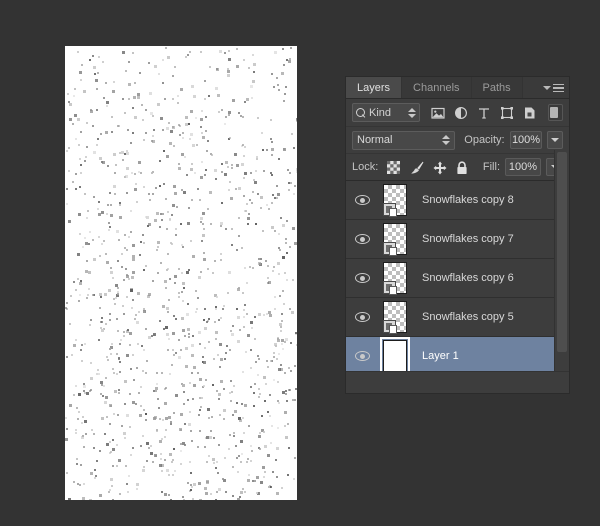  Describe the element at coordinates (562, 252) in the screenshot. I see `scrollbar-thumb` at that location.